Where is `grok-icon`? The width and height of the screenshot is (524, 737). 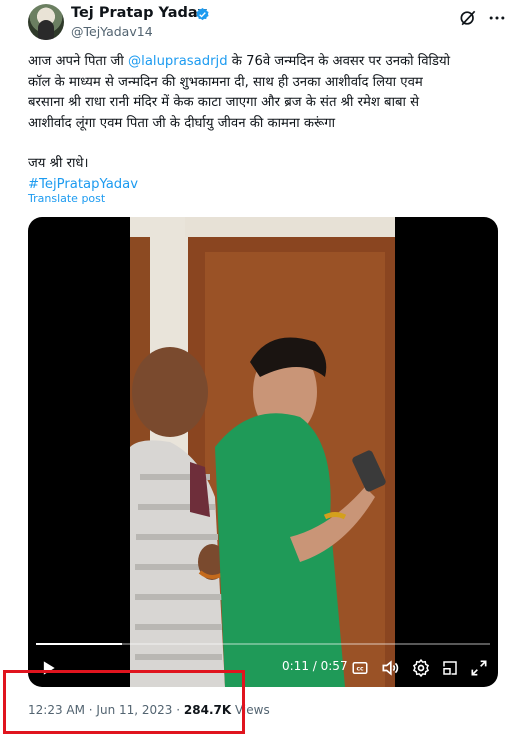 grok-icon is located at coordinates (468, 18).